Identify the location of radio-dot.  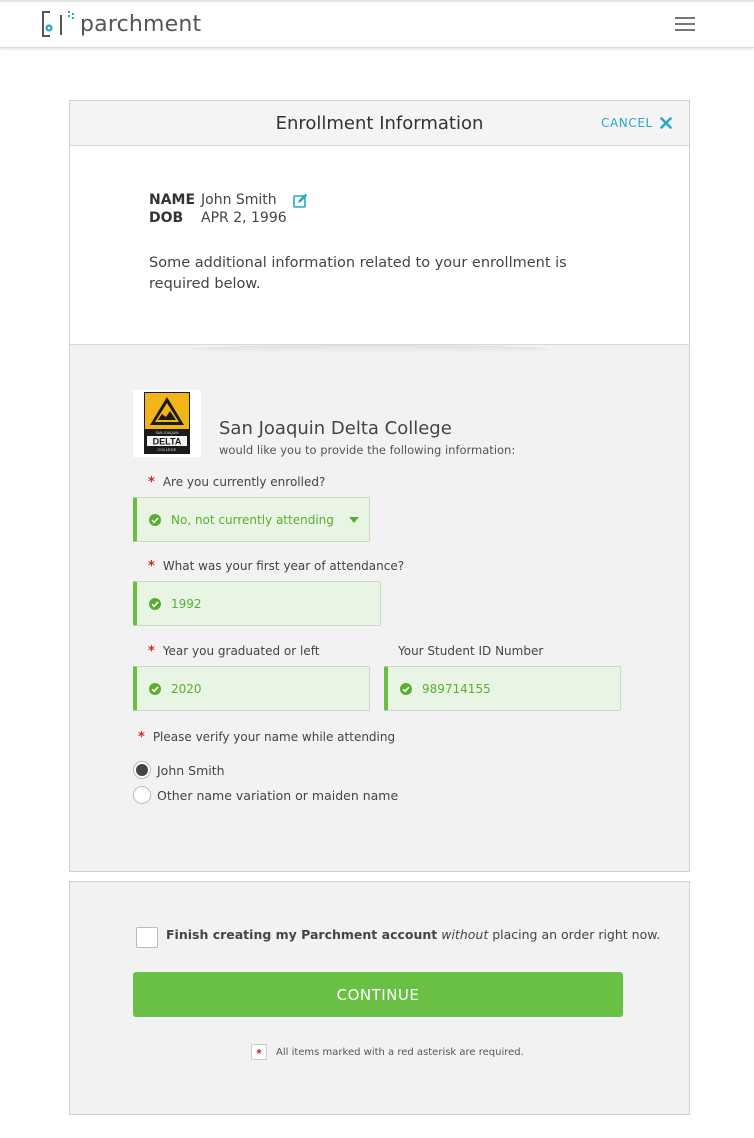
(142, 770).